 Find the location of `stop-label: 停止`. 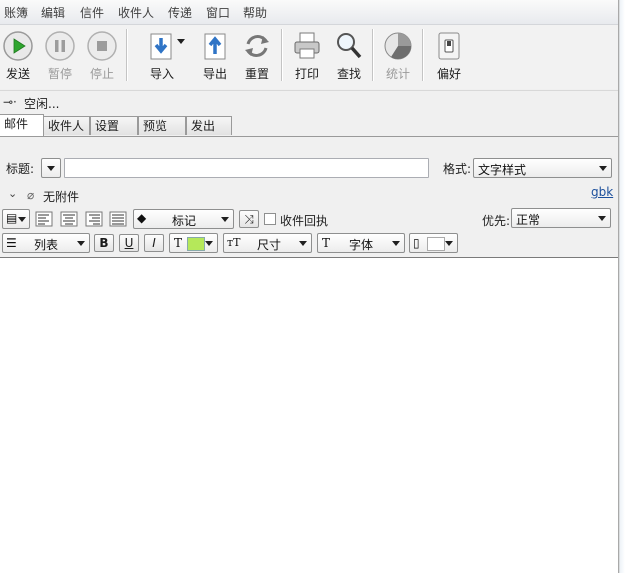

stop-label: 停止 is located at coordinates (101, 74).